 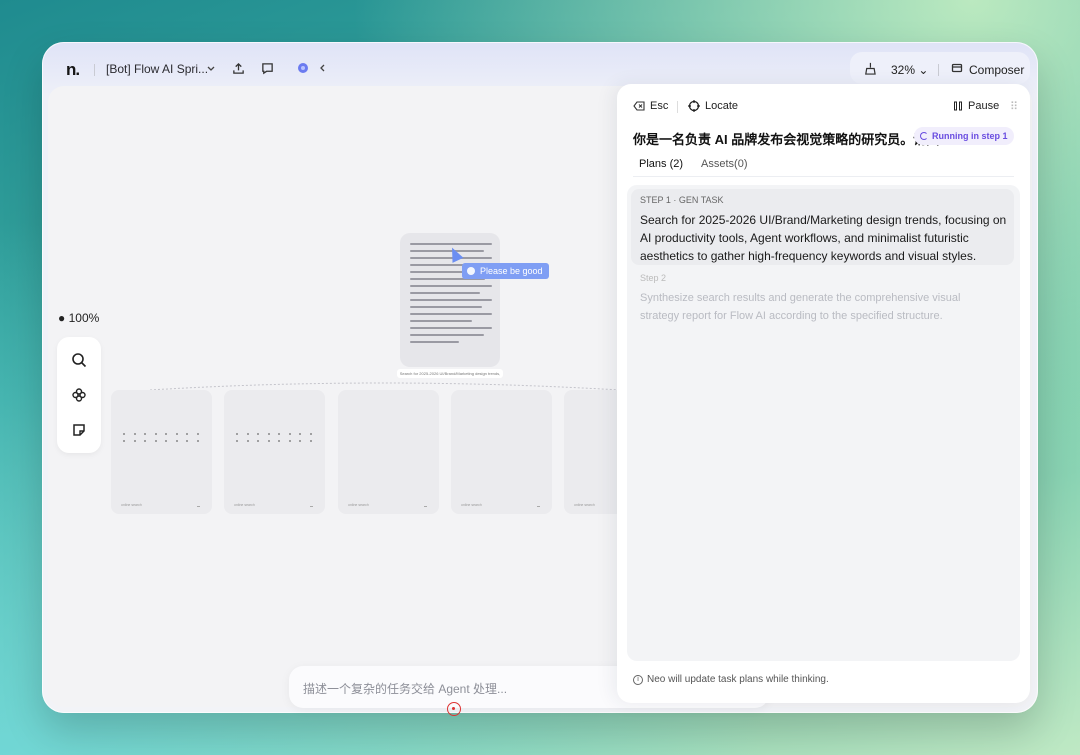 I want to click on backspace-icon, so click(x=639, y=106).